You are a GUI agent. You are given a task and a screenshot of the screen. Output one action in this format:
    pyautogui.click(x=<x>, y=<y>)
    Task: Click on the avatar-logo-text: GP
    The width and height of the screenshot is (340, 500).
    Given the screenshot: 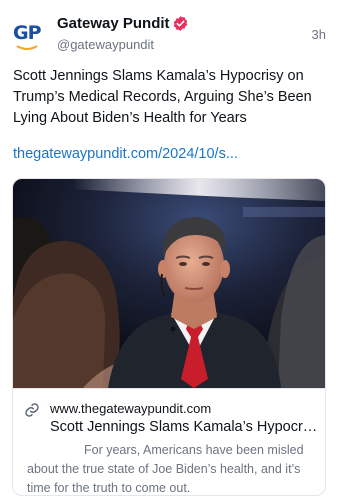 What is the action you would take?
    pyautogui.click(x=27, y=33)
    